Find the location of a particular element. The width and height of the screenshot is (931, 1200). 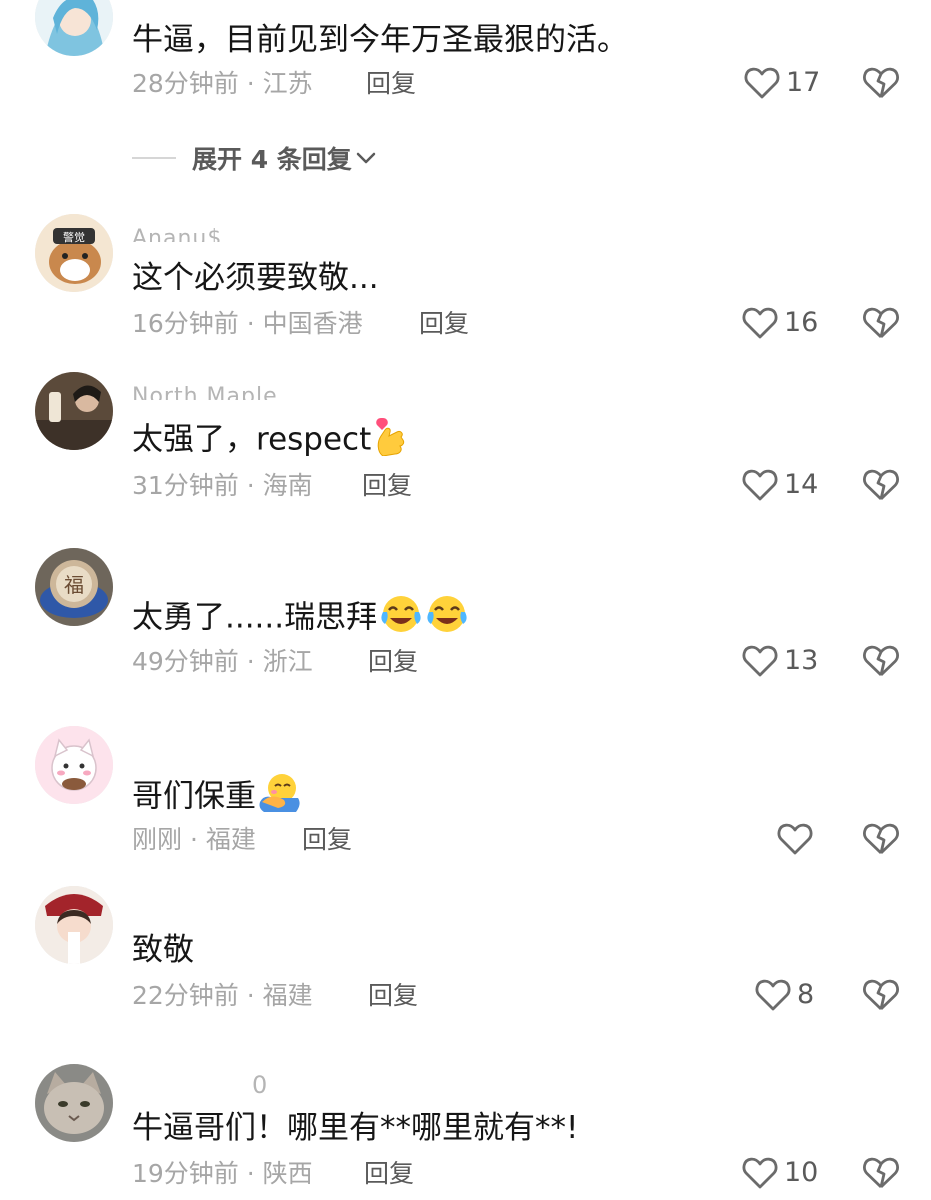

comment-meta: 28分钟前 · 江苏 is located at coordinates (222, 83).